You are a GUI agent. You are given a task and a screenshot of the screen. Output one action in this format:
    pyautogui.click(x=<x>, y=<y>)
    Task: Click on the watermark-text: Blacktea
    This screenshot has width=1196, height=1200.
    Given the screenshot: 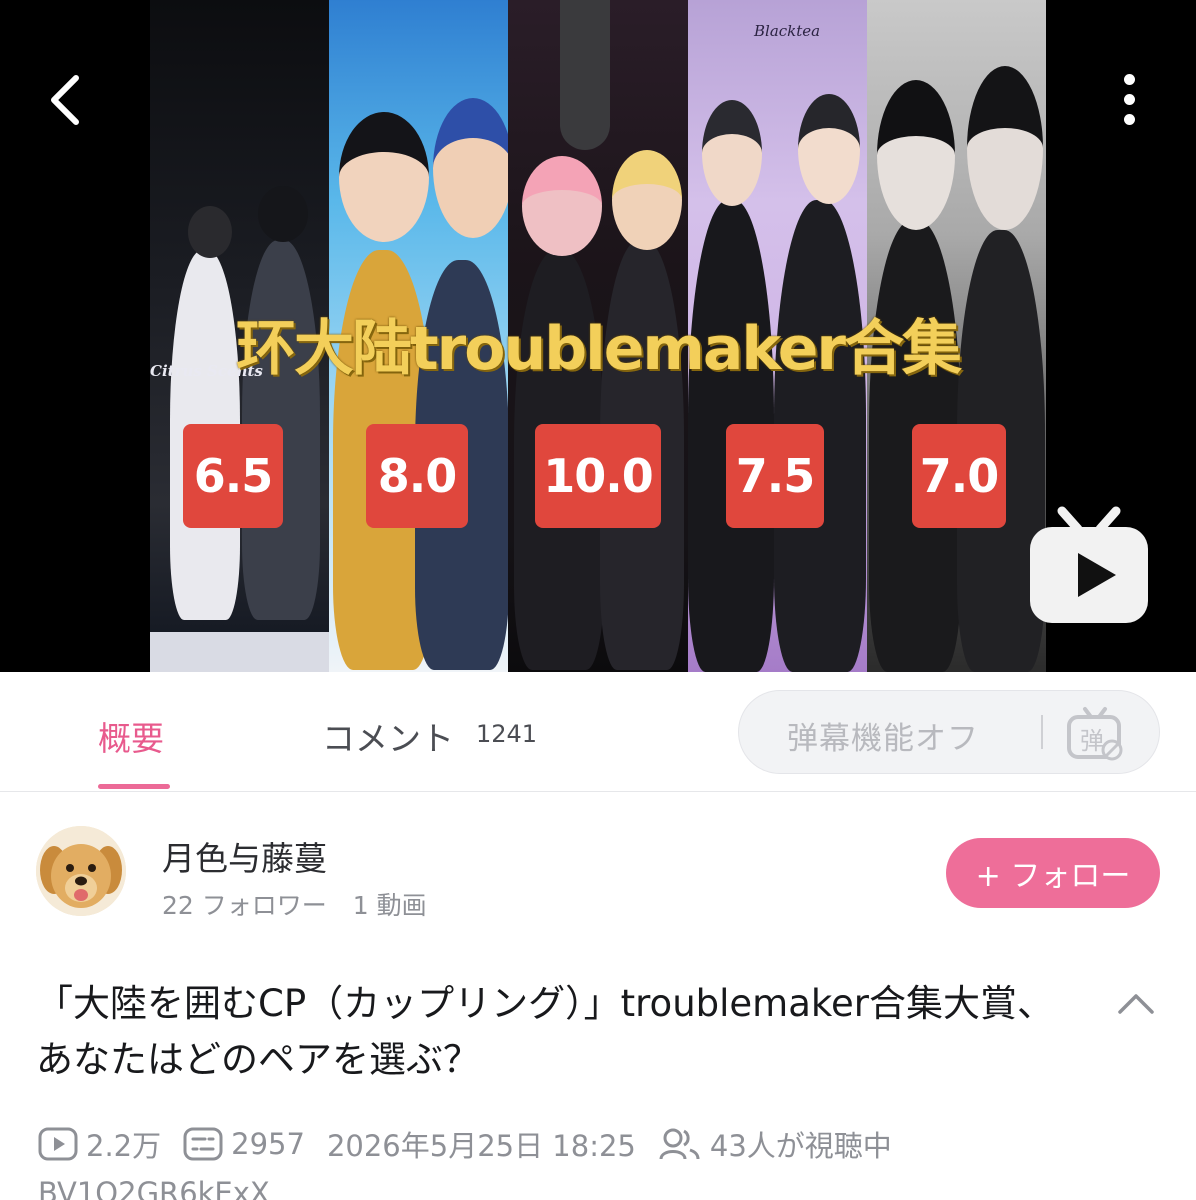 What is the action you would take?
    pyautogui.click(x=787, y=31)
    